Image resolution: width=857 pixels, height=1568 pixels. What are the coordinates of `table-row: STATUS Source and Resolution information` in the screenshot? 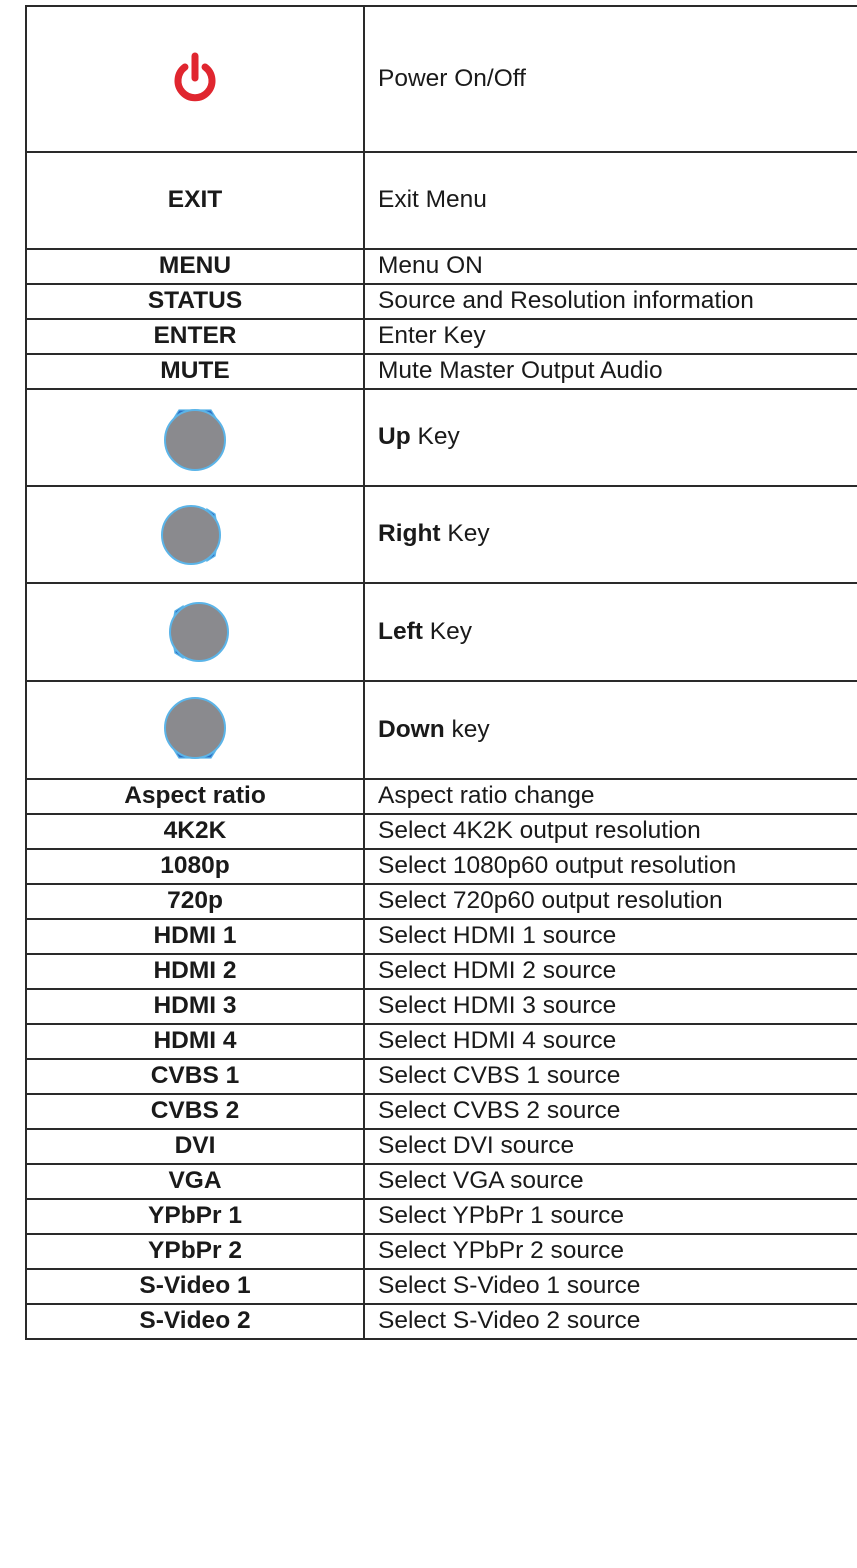 It's located at (441, 301).